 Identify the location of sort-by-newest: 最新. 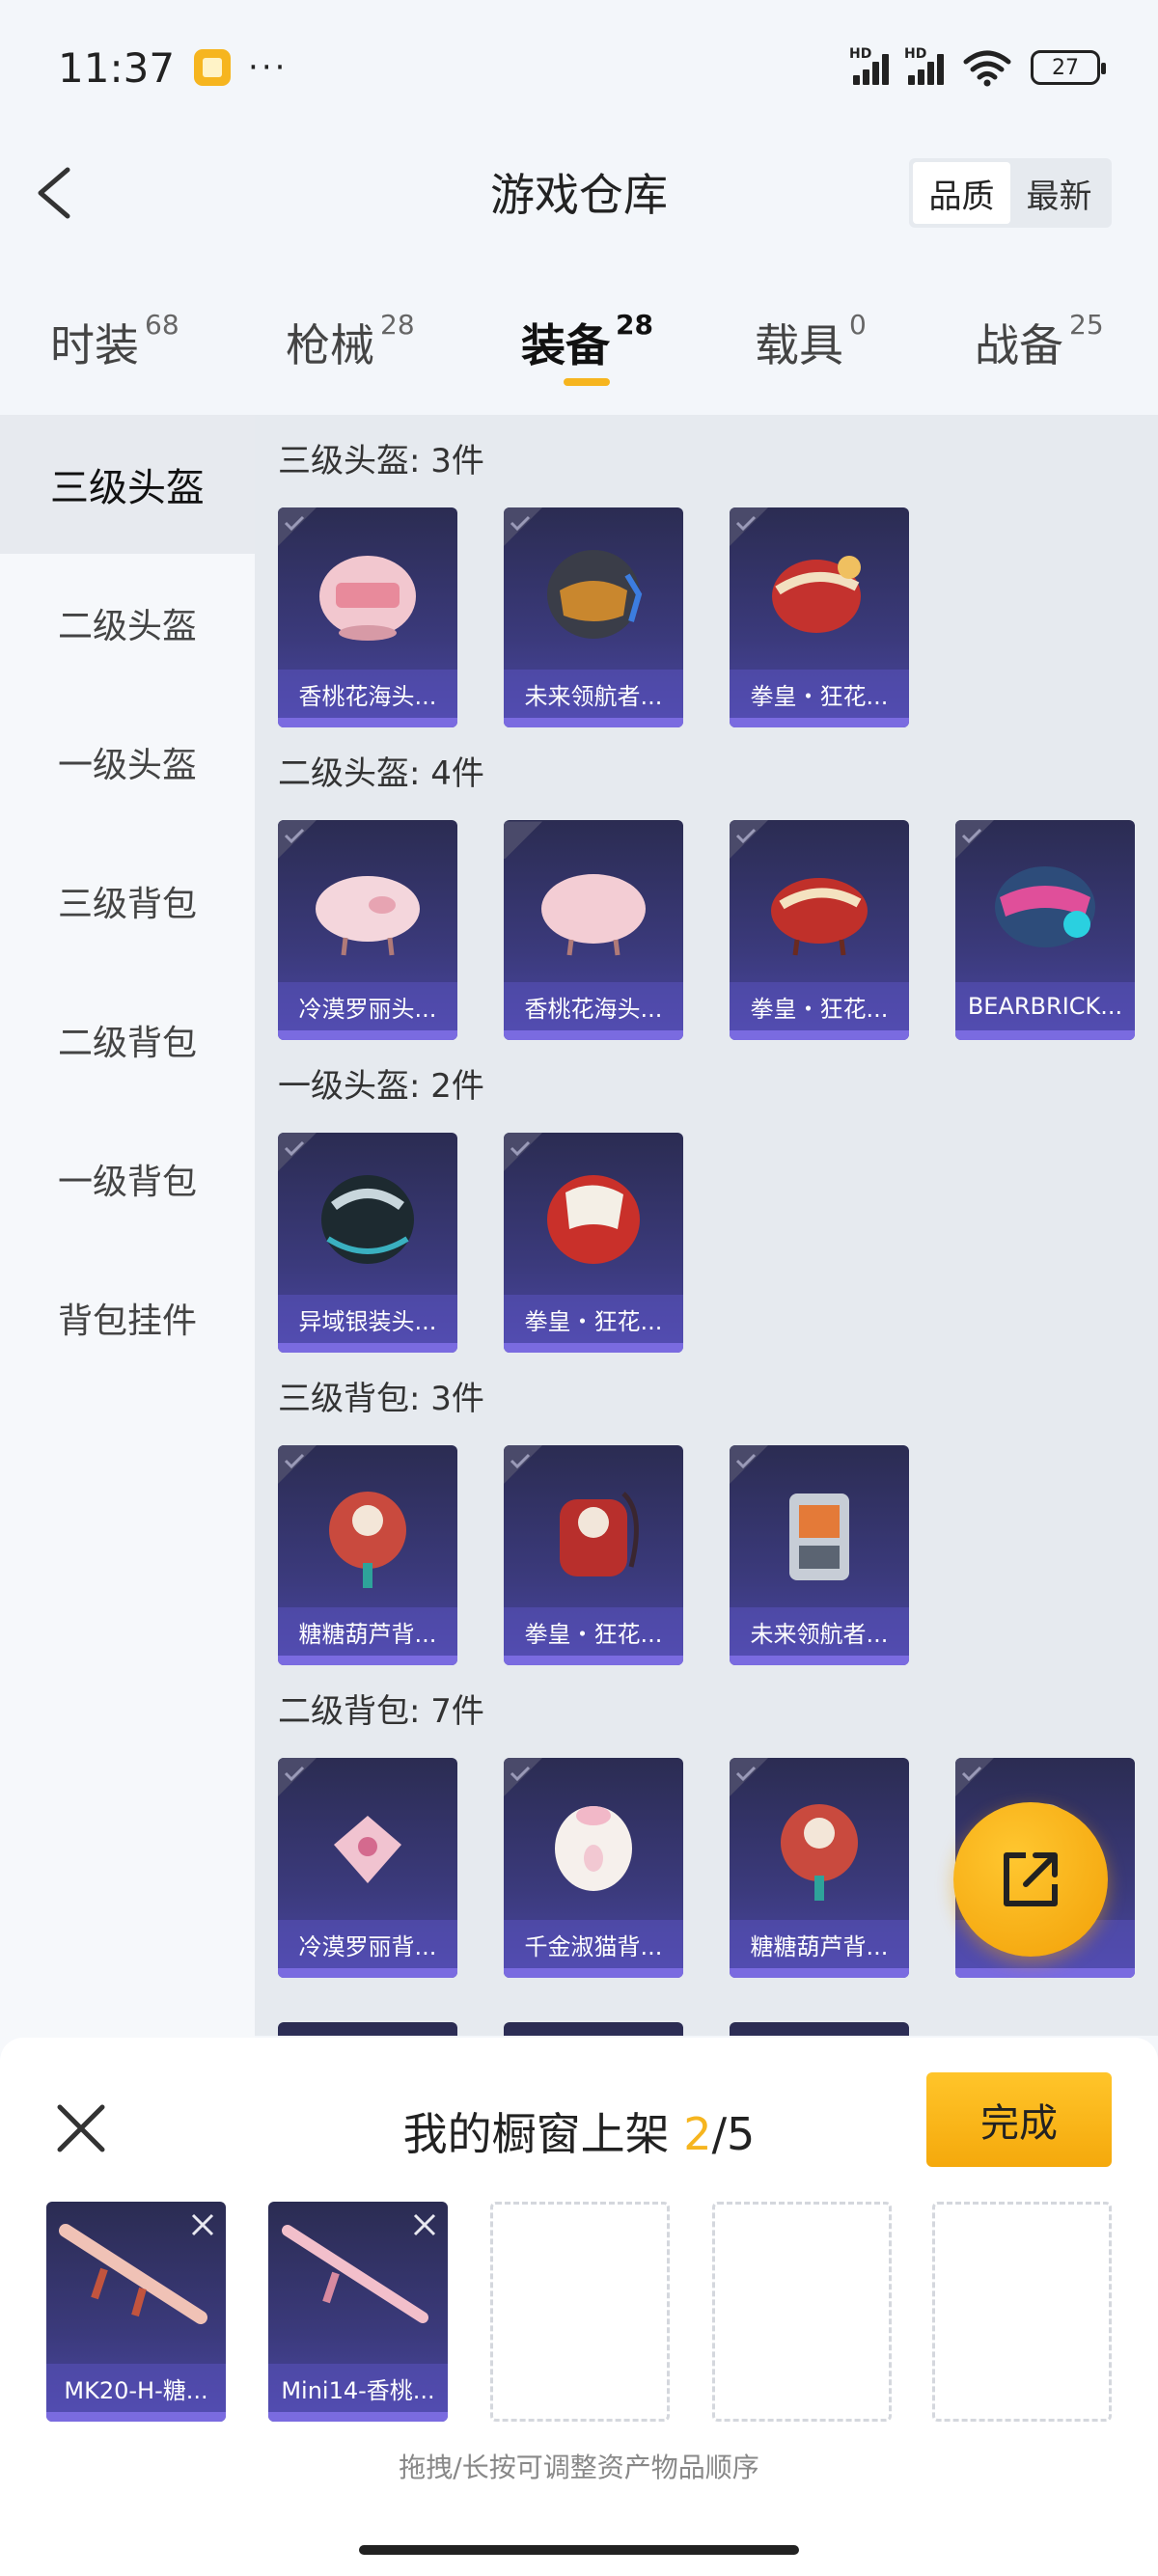
(1059, 193).